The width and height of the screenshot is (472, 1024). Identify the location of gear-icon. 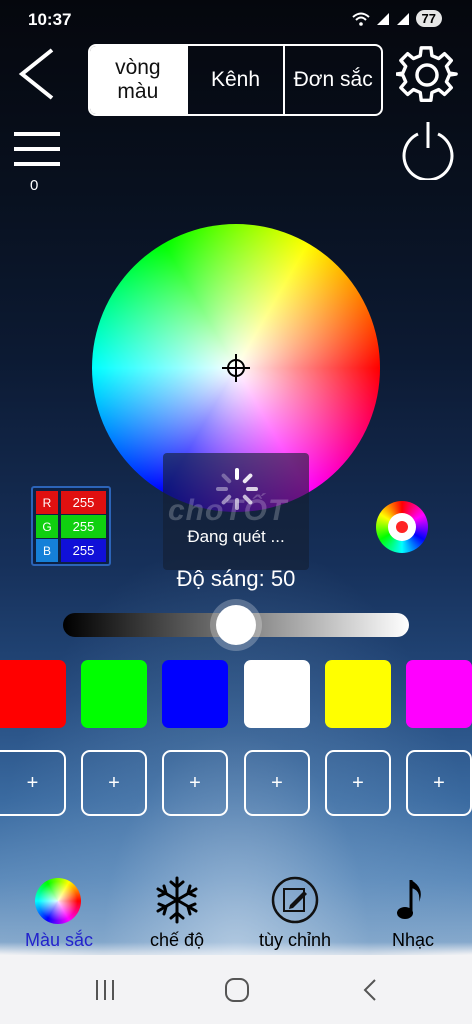
(426, 74).